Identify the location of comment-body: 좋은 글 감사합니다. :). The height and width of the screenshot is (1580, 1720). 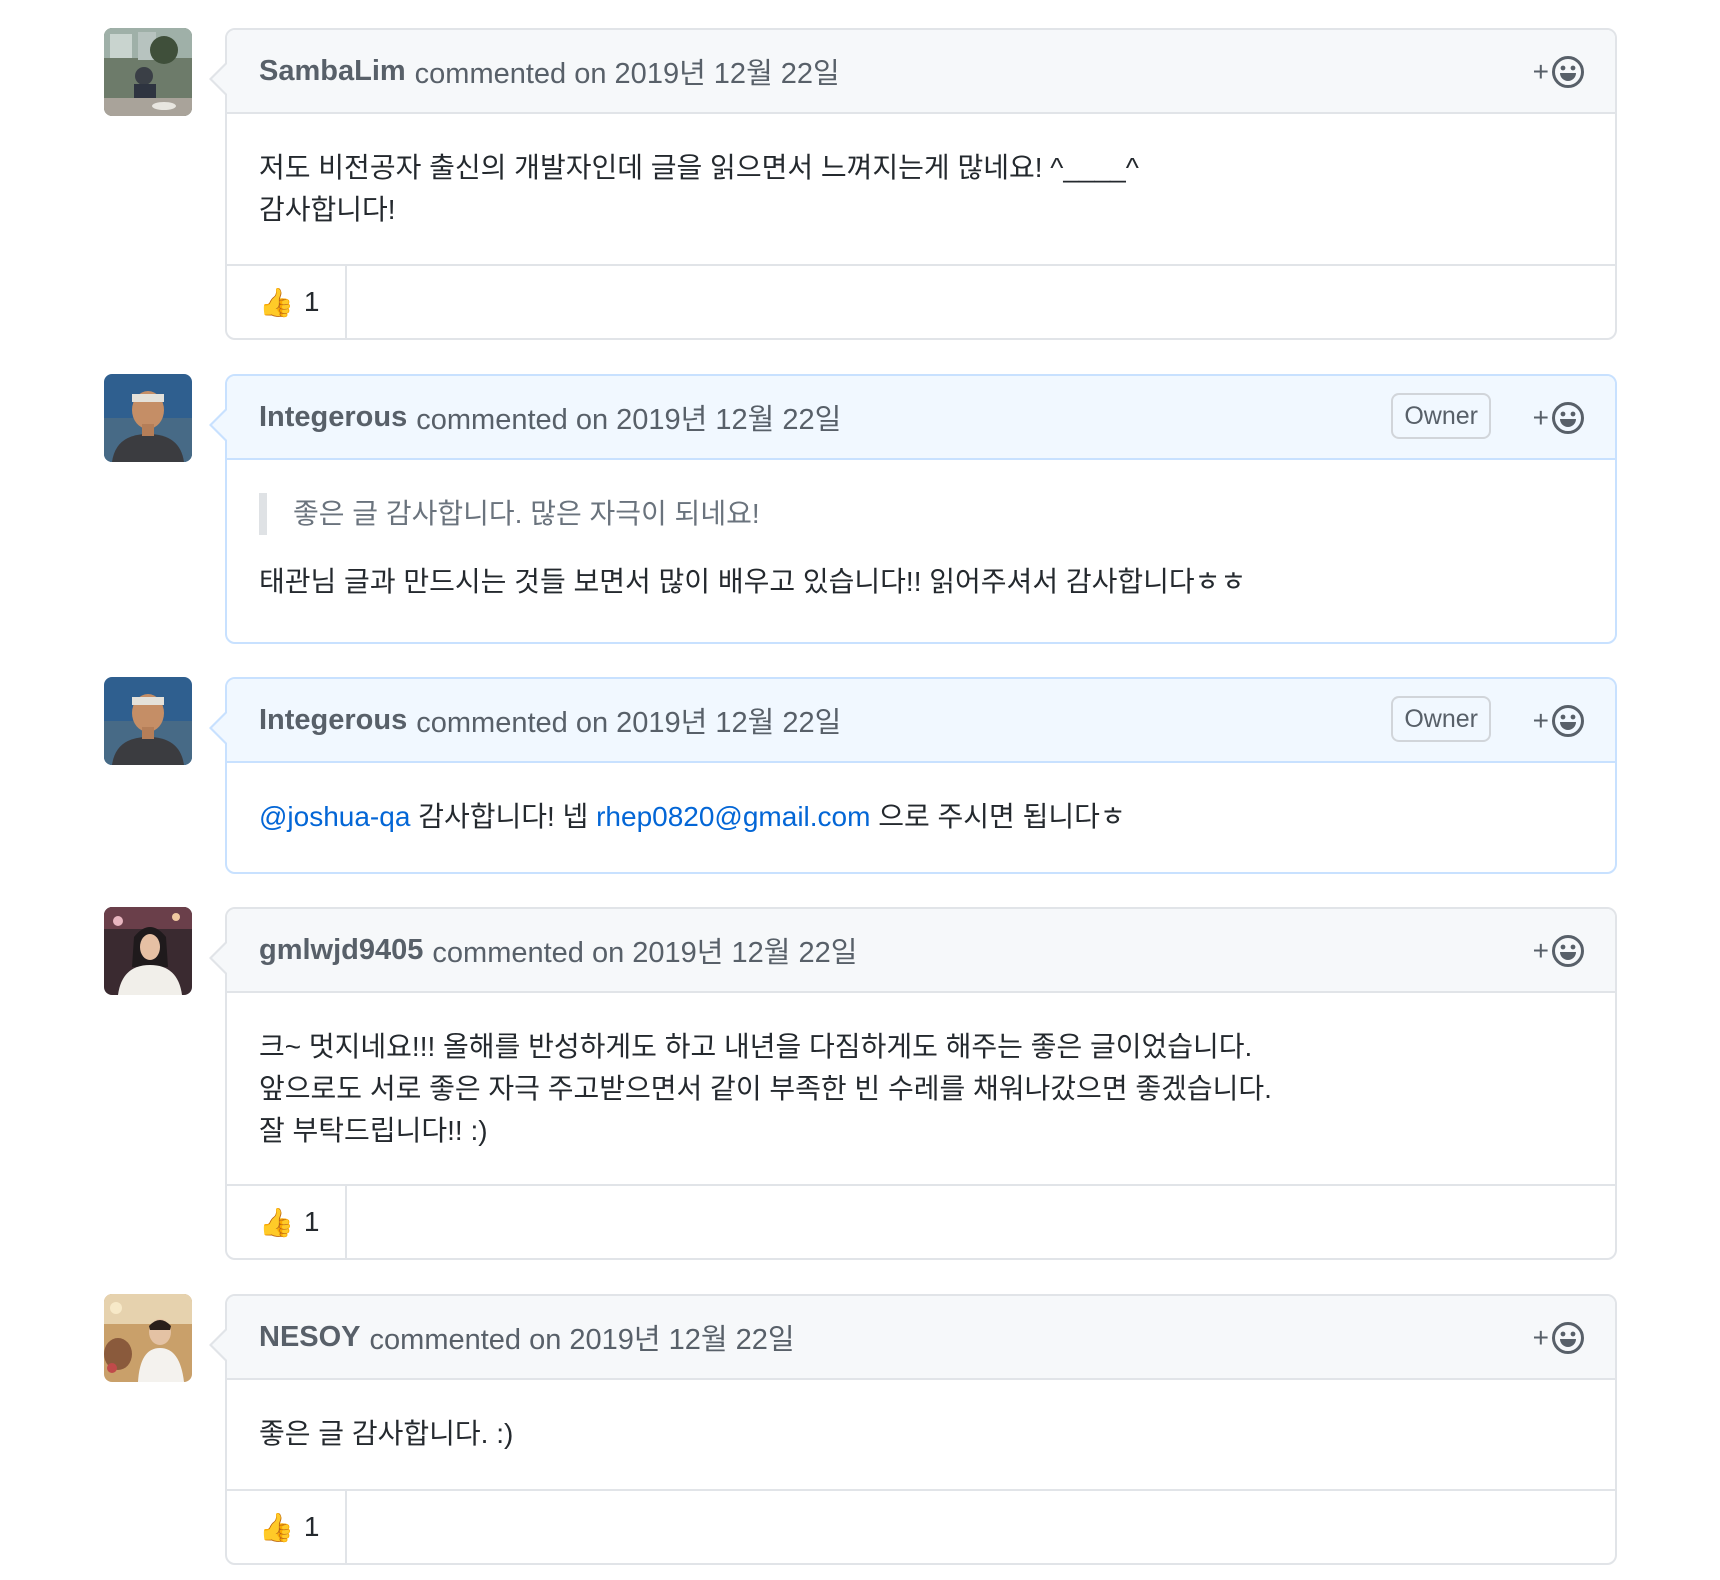
(921, 1417).